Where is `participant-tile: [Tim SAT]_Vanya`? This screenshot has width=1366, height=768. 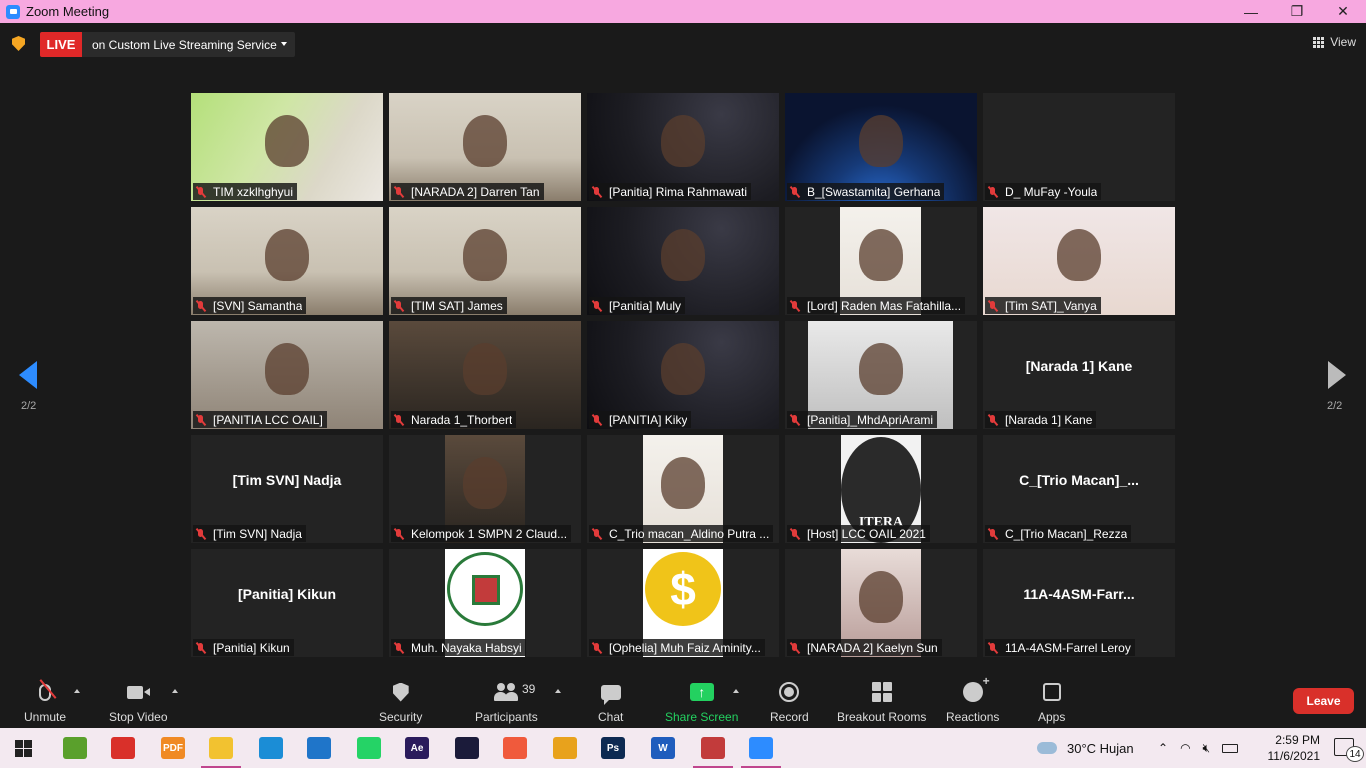
participant-tile: [Tim SAT]_Vanya is located at coordinates (1079, 261).